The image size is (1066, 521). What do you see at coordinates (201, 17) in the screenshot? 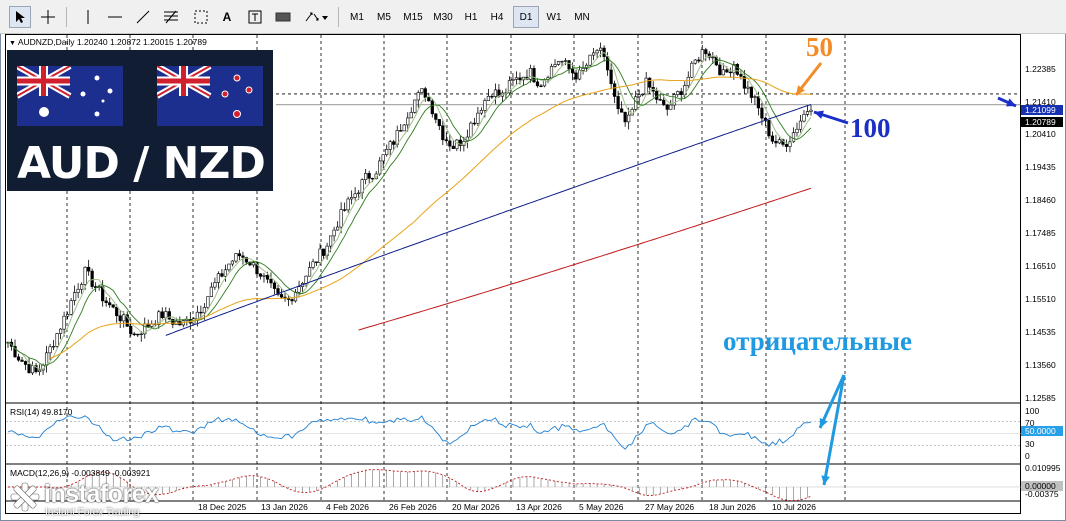
I see `channel-icon` at bounding box center [201, 17].